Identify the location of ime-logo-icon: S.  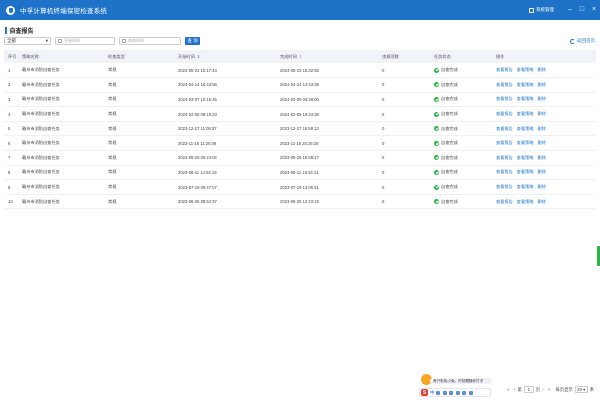
(424, 392).